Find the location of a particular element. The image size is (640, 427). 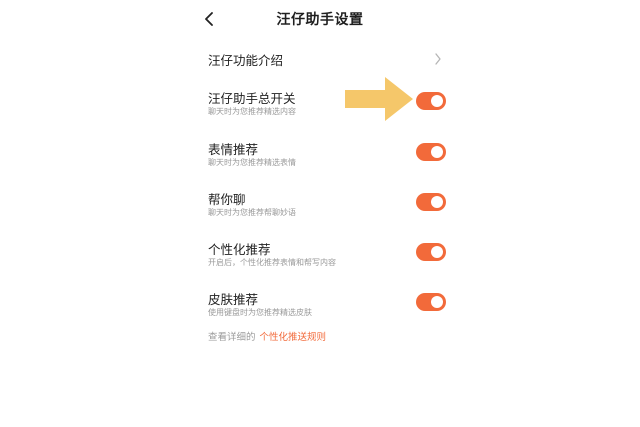

footer-prefix: 查看详细的 is located at coordinates (232, 337).